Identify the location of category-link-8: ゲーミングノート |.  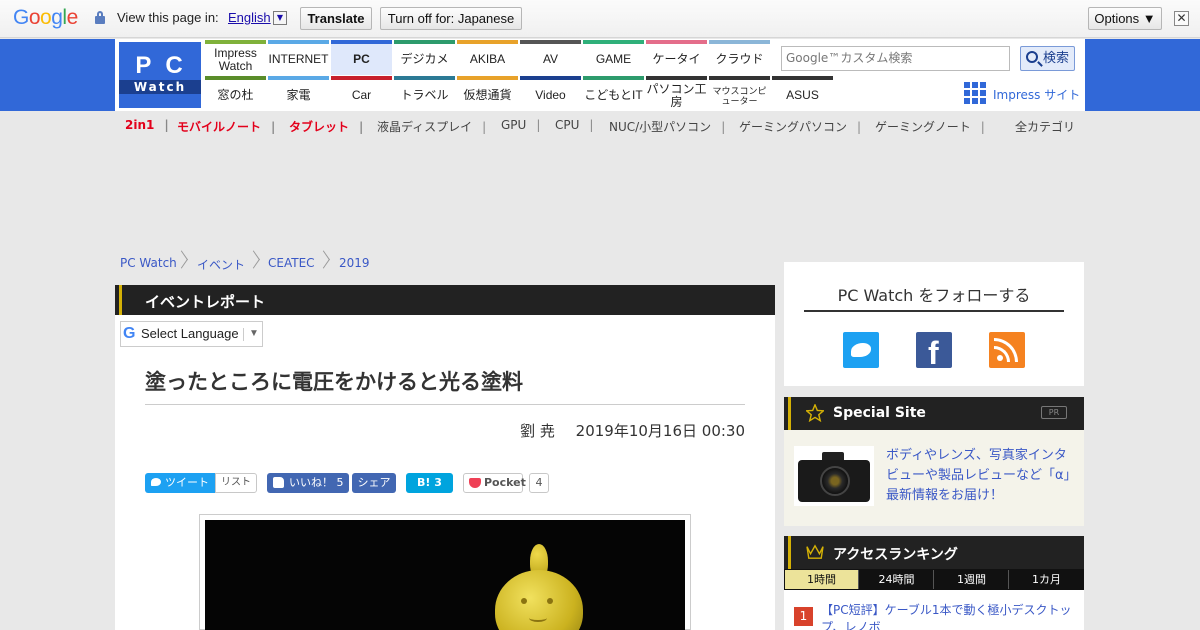
(930, 126).